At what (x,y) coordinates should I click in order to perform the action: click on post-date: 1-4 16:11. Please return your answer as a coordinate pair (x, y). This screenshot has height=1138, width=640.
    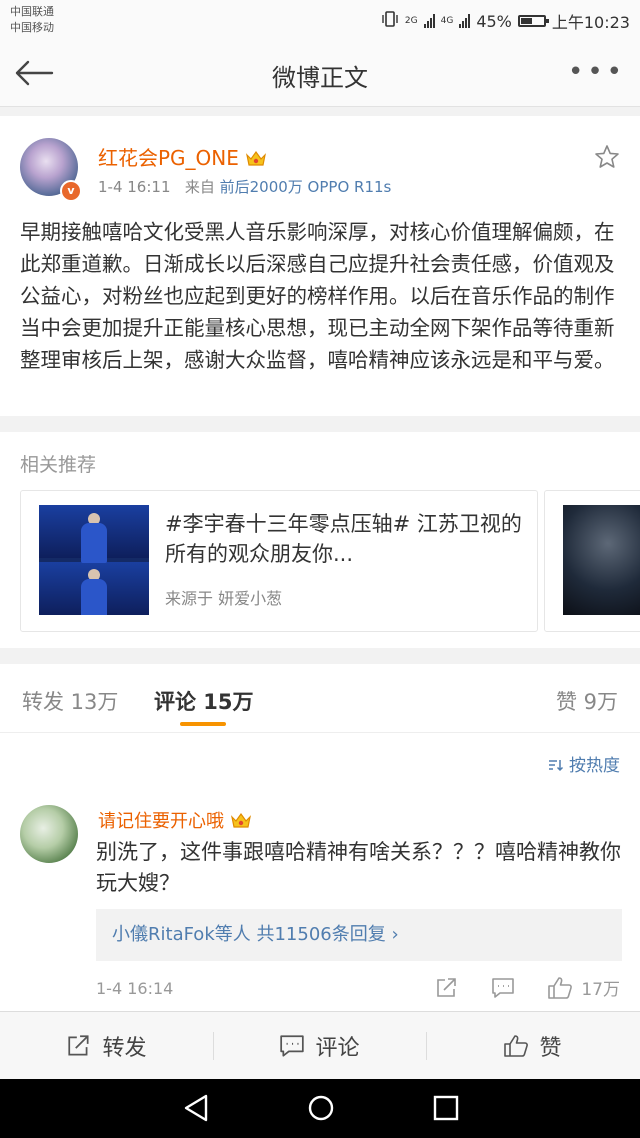
    Looking at the image, I should click on (134, 187).